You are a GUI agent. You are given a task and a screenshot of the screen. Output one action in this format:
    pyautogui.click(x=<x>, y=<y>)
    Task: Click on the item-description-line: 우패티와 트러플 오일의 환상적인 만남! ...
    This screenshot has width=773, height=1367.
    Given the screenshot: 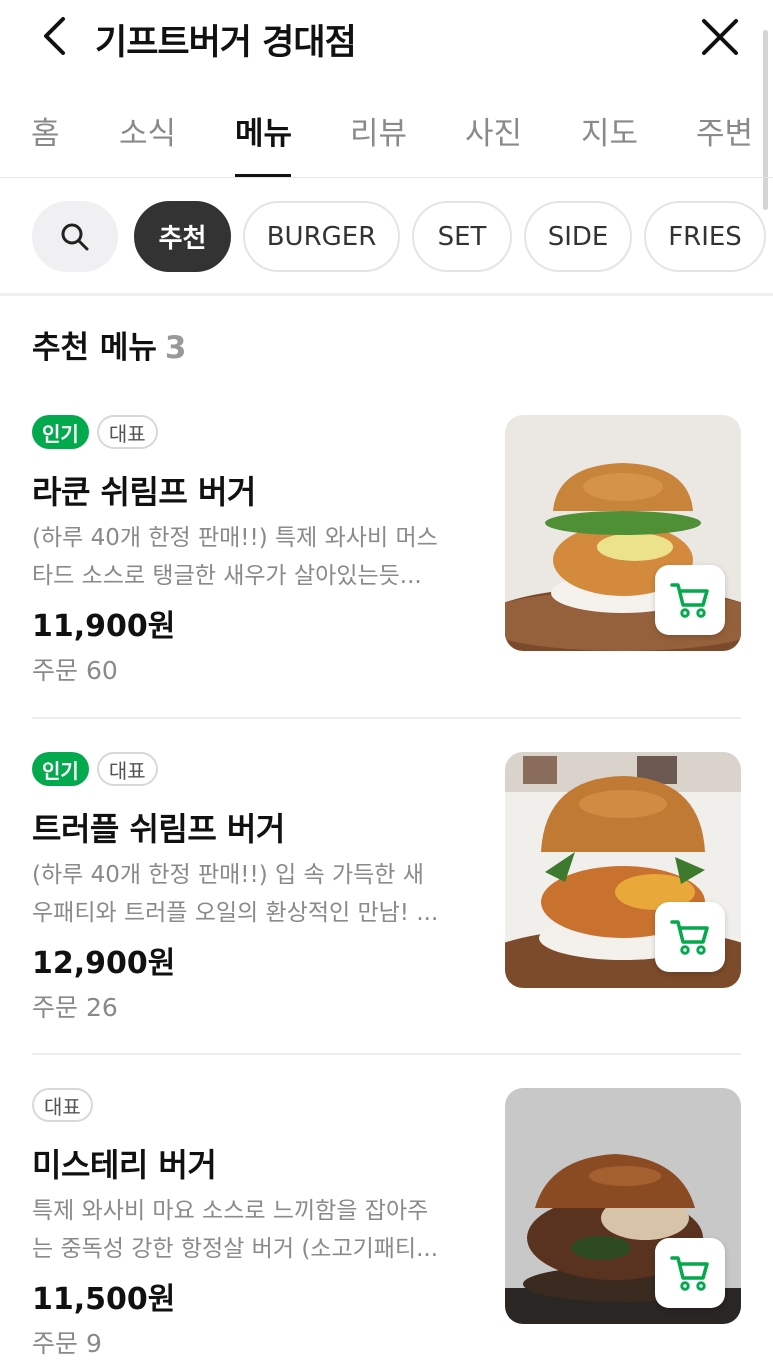 What is the action you would take?
    pyautogui.click(x=235, y=913)
    